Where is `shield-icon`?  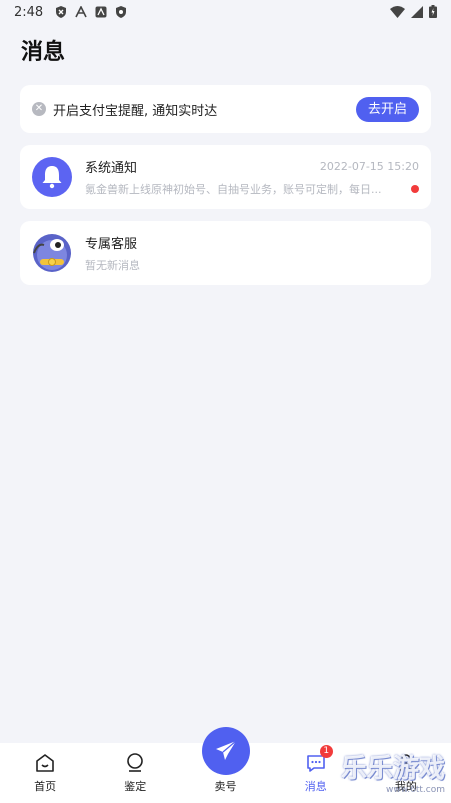 shield-icon is located at coordinates (121, 12).